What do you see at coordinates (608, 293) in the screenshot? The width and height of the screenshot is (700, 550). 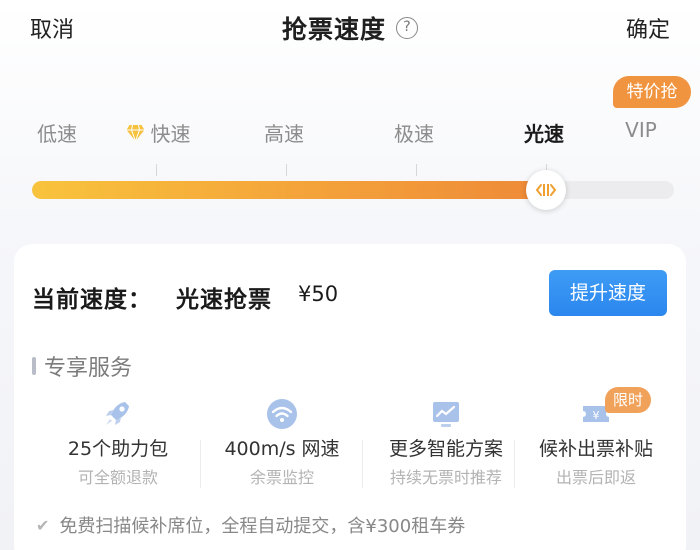 I see `upgrade-speed-button: 提升速度` at bounding box center [608, 293].